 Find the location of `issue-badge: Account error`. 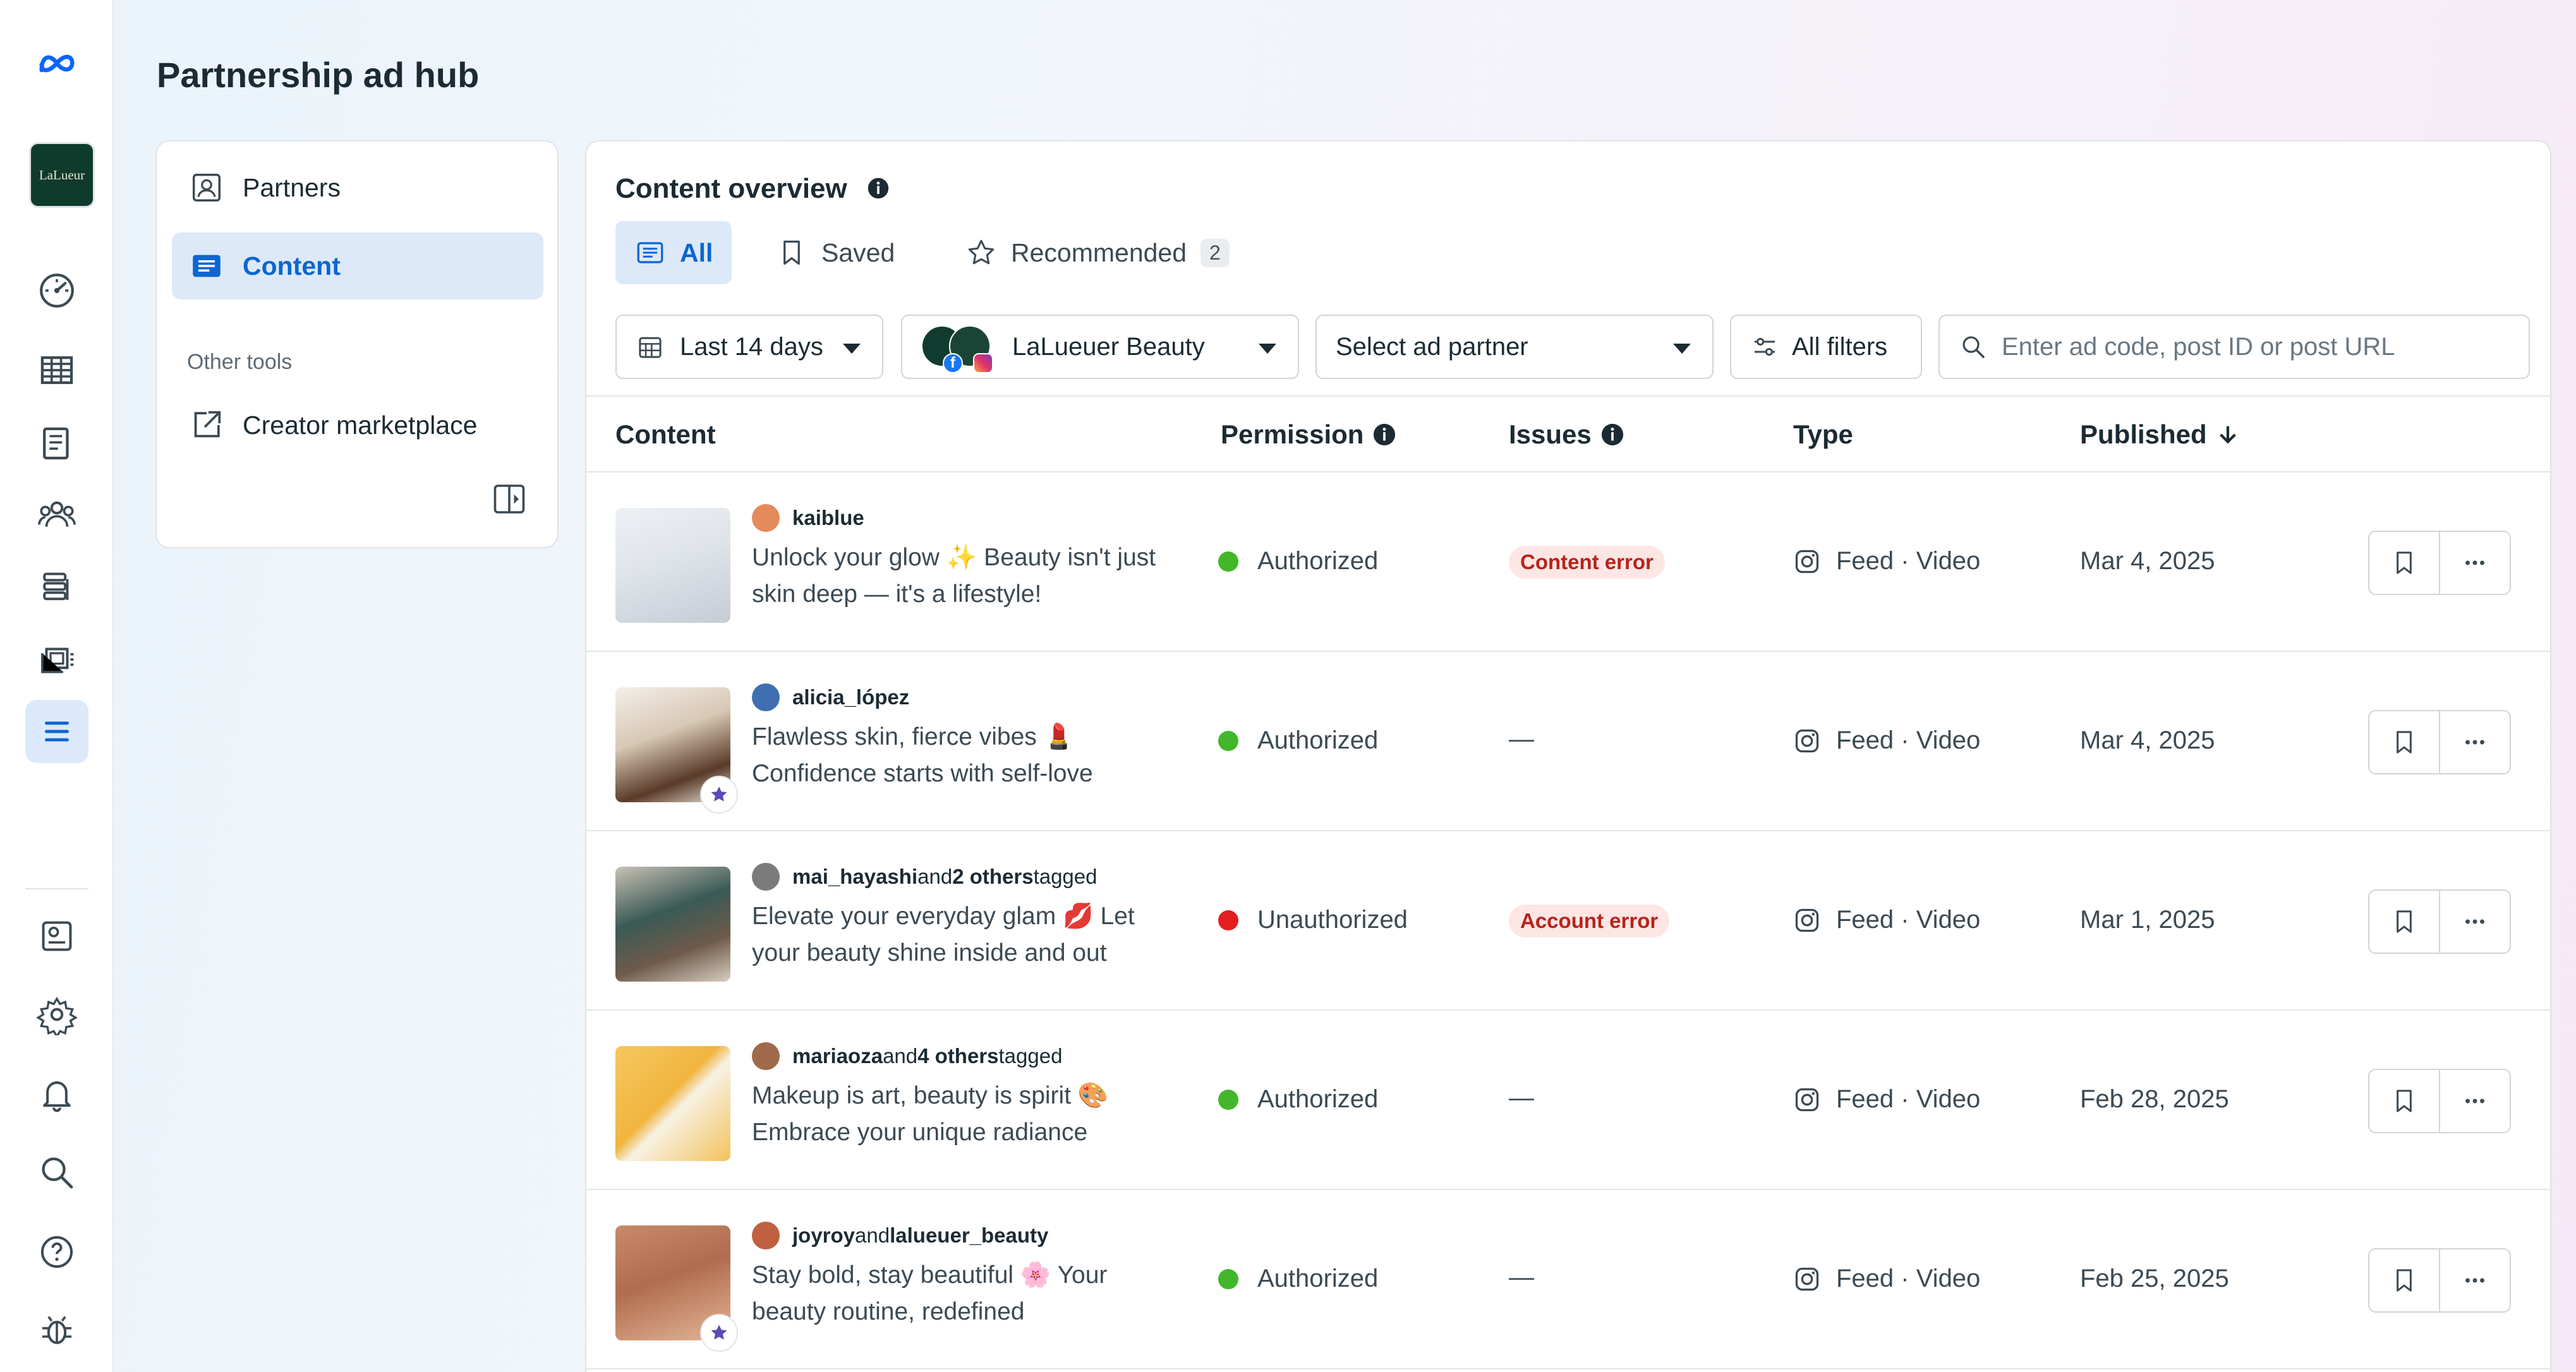

issue-badge: Account error is located at coordinates (1589, 921).